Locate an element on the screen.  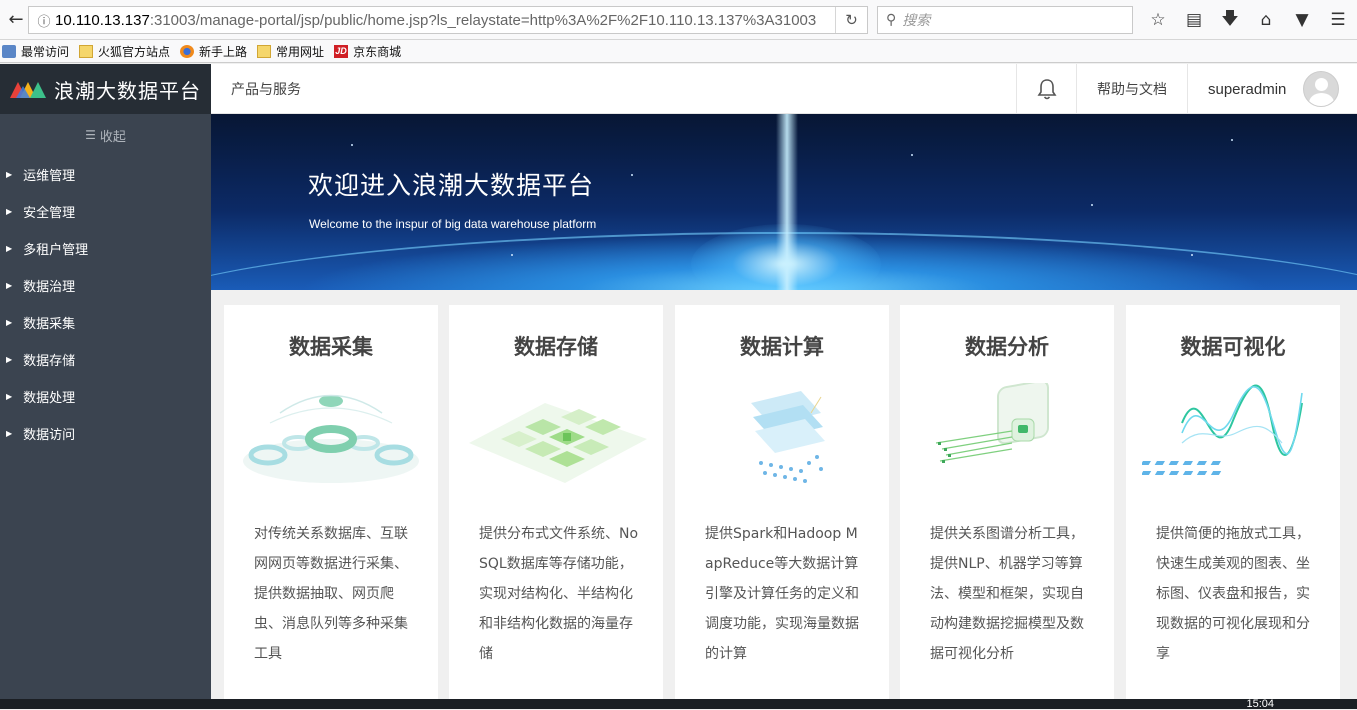
bookmark-most-visited: 最常访问 is located at coordinates (35, 51).